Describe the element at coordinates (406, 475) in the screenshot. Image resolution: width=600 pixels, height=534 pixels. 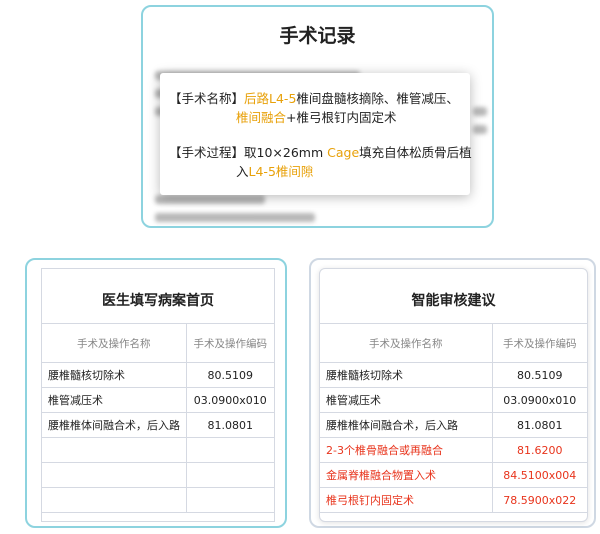
I see `suggested-procedure-name: 金属脊椎融合物置入术` at that location.